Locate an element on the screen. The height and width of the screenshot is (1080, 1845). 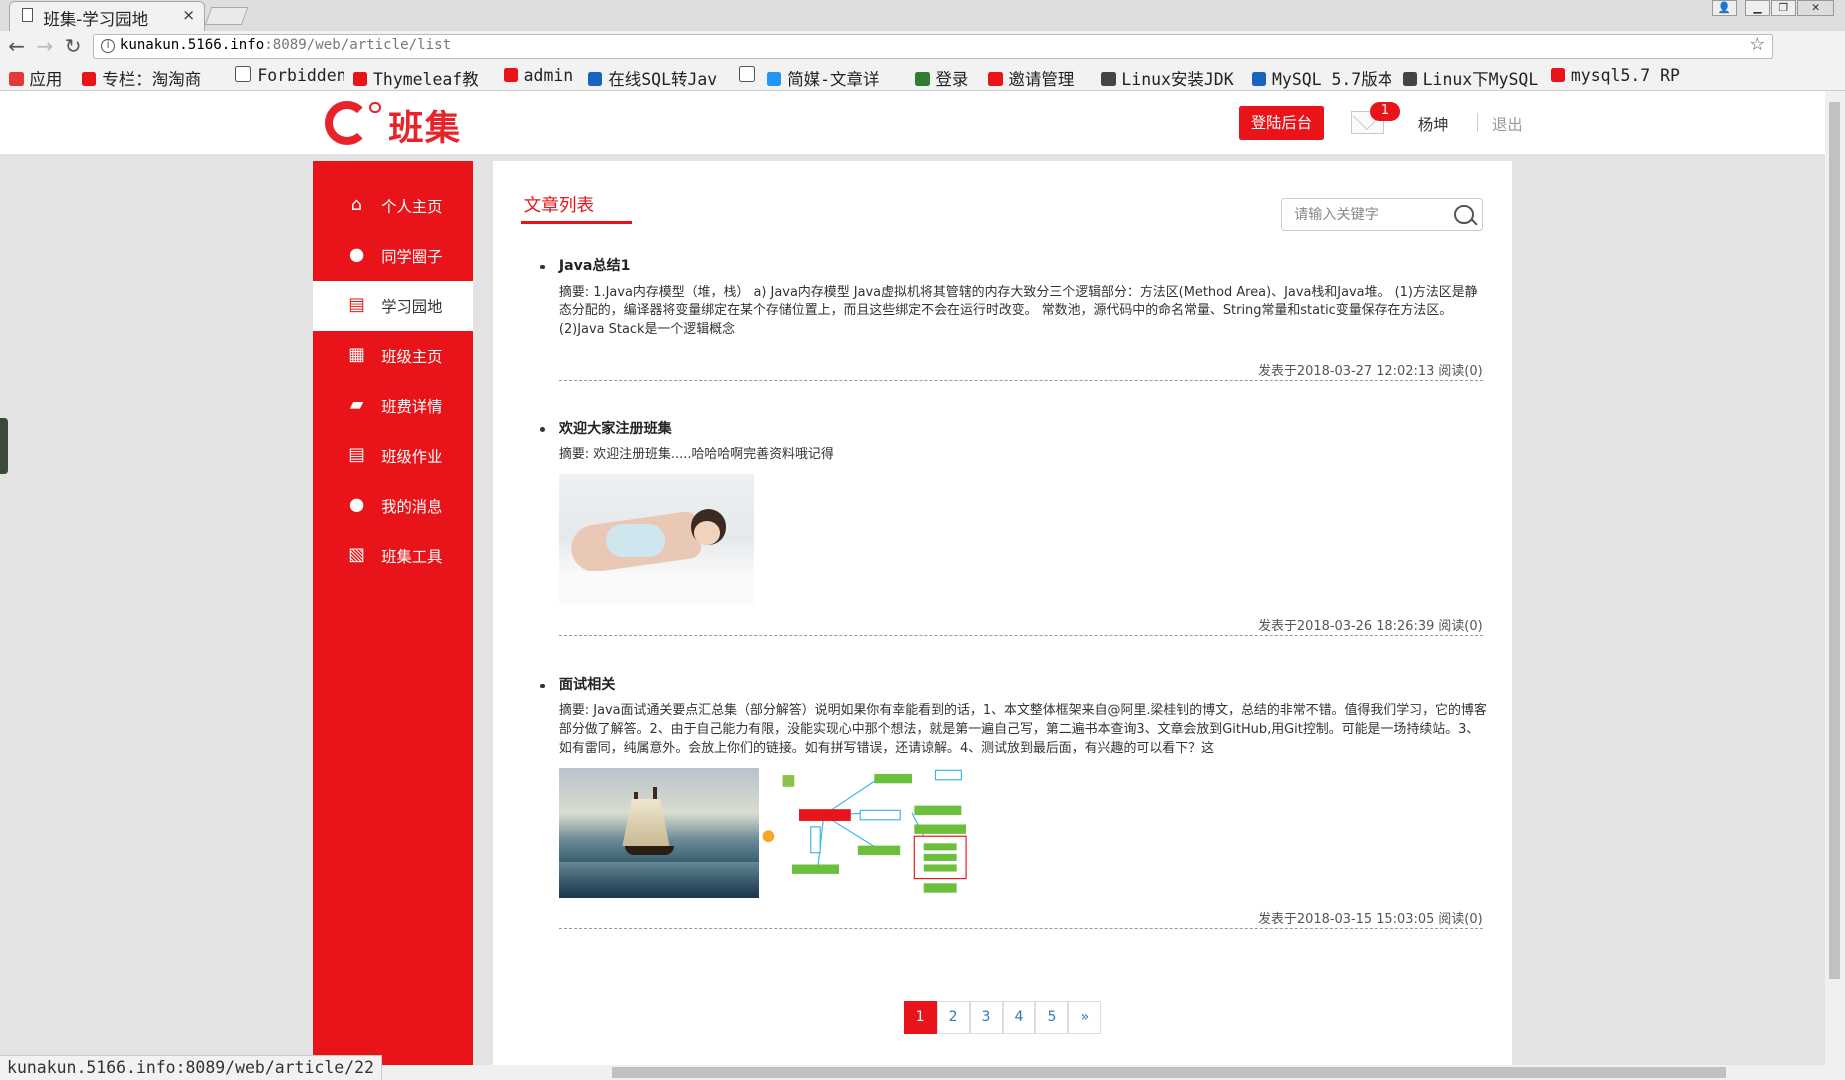
bookmark-item: 在线SQL转Jav is located at coordinates (657, 78).